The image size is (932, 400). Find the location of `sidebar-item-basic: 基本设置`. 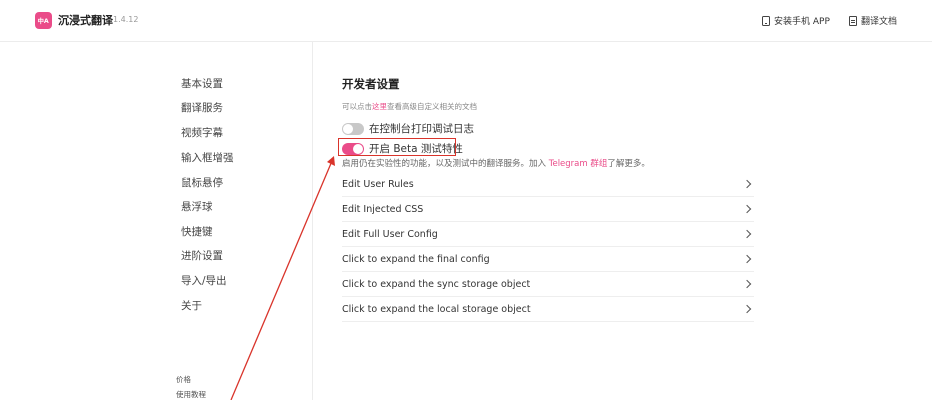

sidebar-item-basic: 基本设置 is located at coordinates (202, 83).